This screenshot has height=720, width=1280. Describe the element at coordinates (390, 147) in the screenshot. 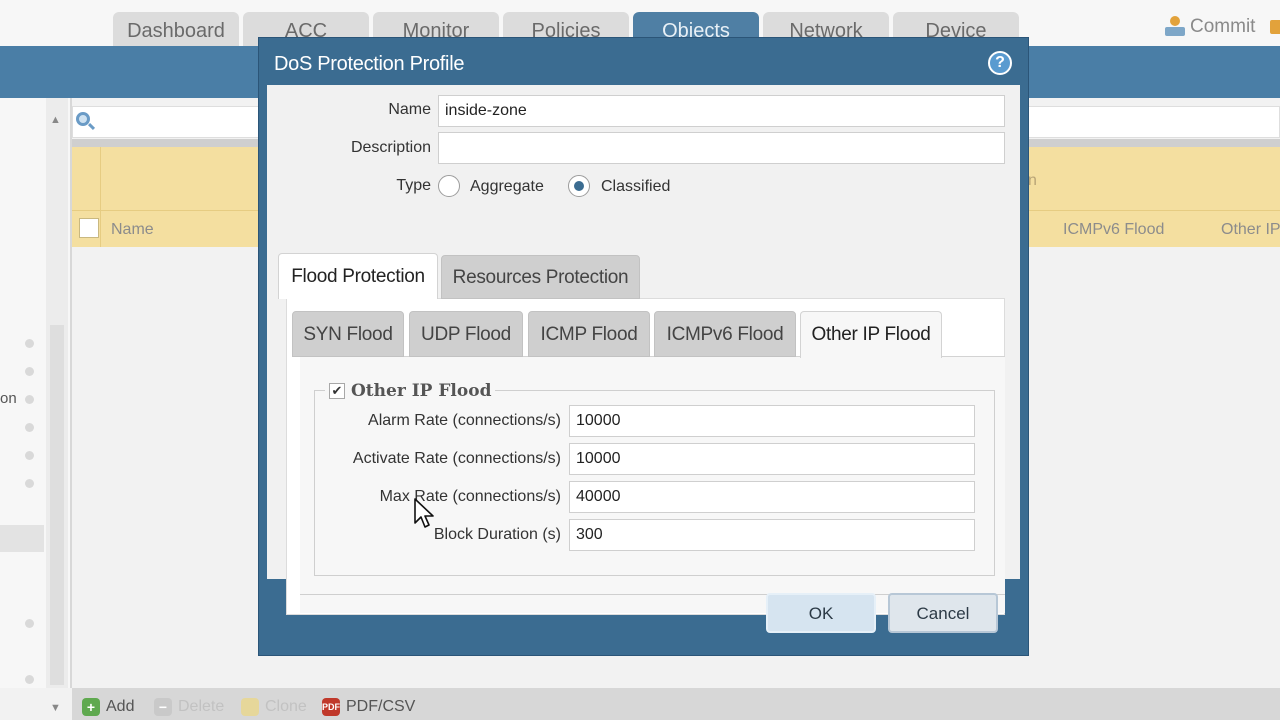

I see `description-label: Description` at that location.